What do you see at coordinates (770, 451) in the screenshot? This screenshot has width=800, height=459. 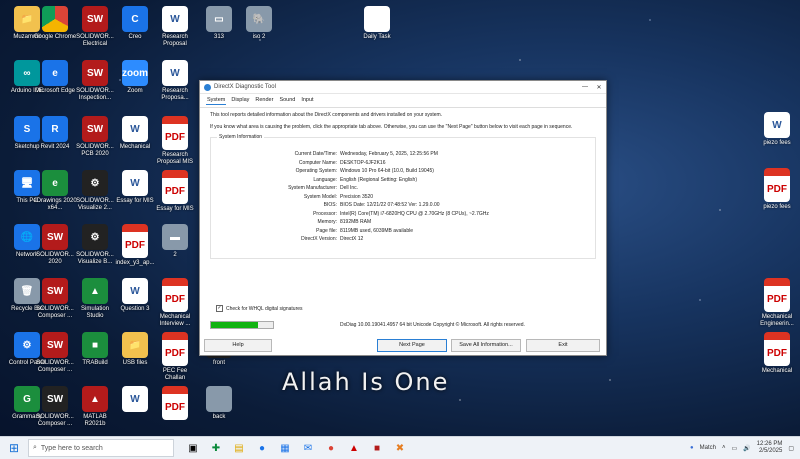 I see `clock-date: 2/5/2025` at bounding box center [770, 451].